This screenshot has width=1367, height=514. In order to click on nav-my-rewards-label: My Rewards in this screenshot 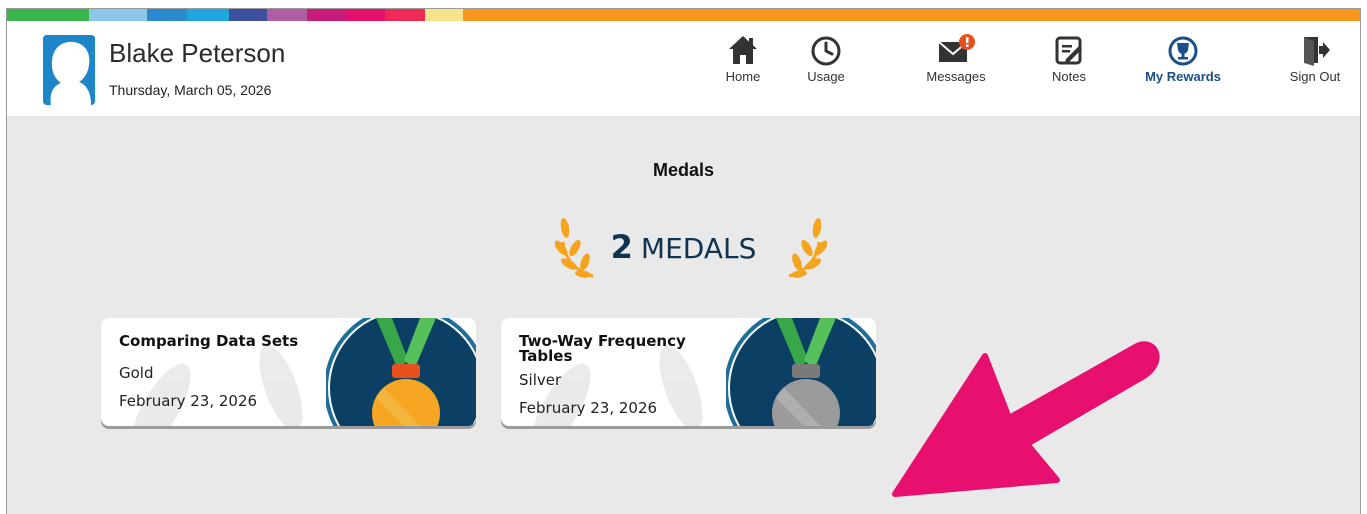, I will do `click(1183, 76)`.